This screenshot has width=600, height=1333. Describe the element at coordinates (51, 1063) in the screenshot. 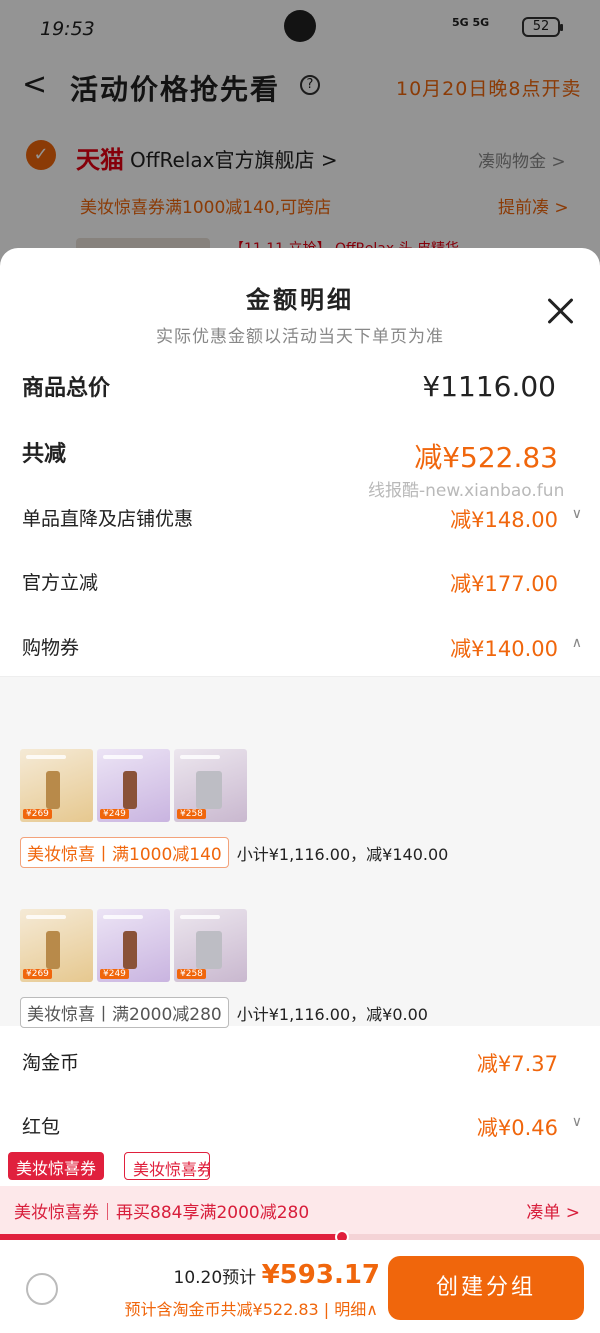

I see `row-label: 淘金币` at that location.